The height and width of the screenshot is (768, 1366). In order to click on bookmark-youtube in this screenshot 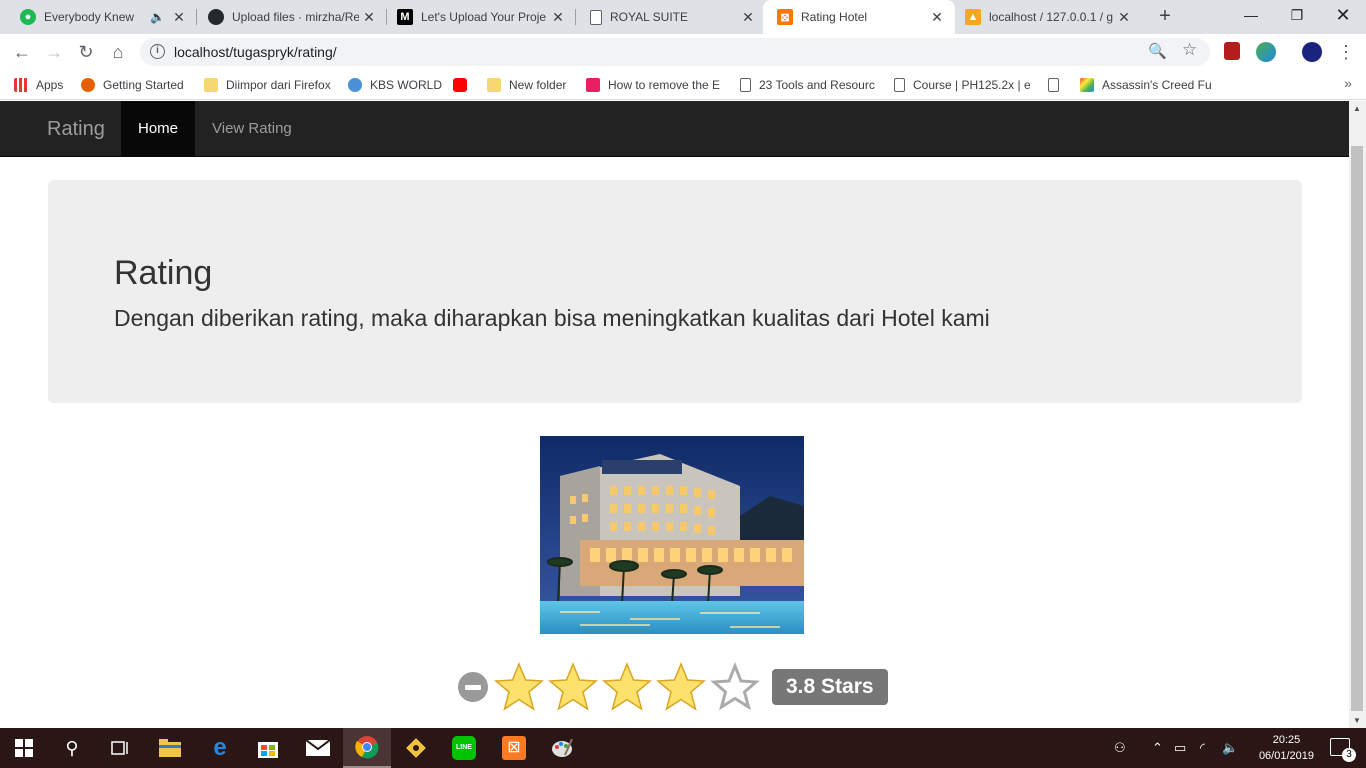, I will do `click(464, 85)`.